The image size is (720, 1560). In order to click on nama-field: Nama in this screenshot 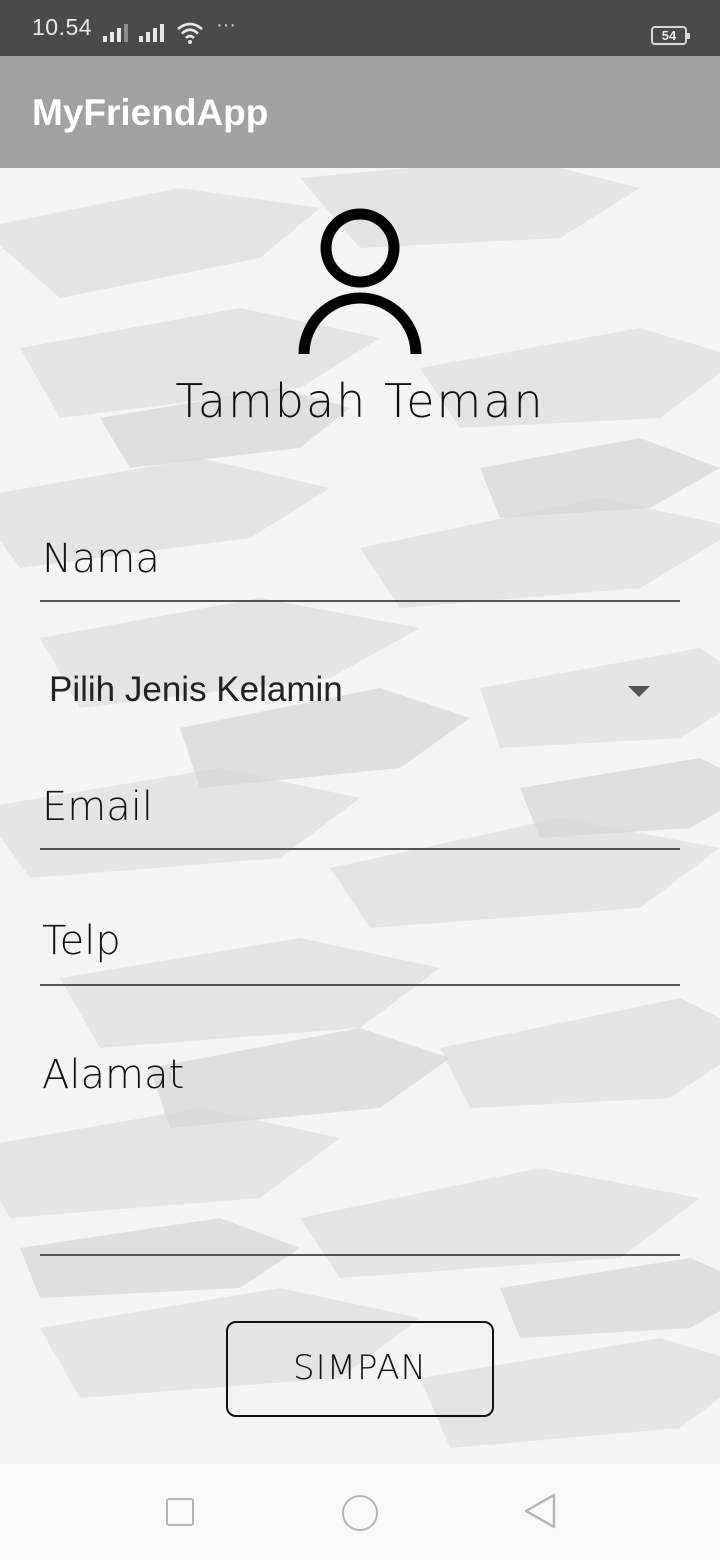, I will do `click(360, 565)`.